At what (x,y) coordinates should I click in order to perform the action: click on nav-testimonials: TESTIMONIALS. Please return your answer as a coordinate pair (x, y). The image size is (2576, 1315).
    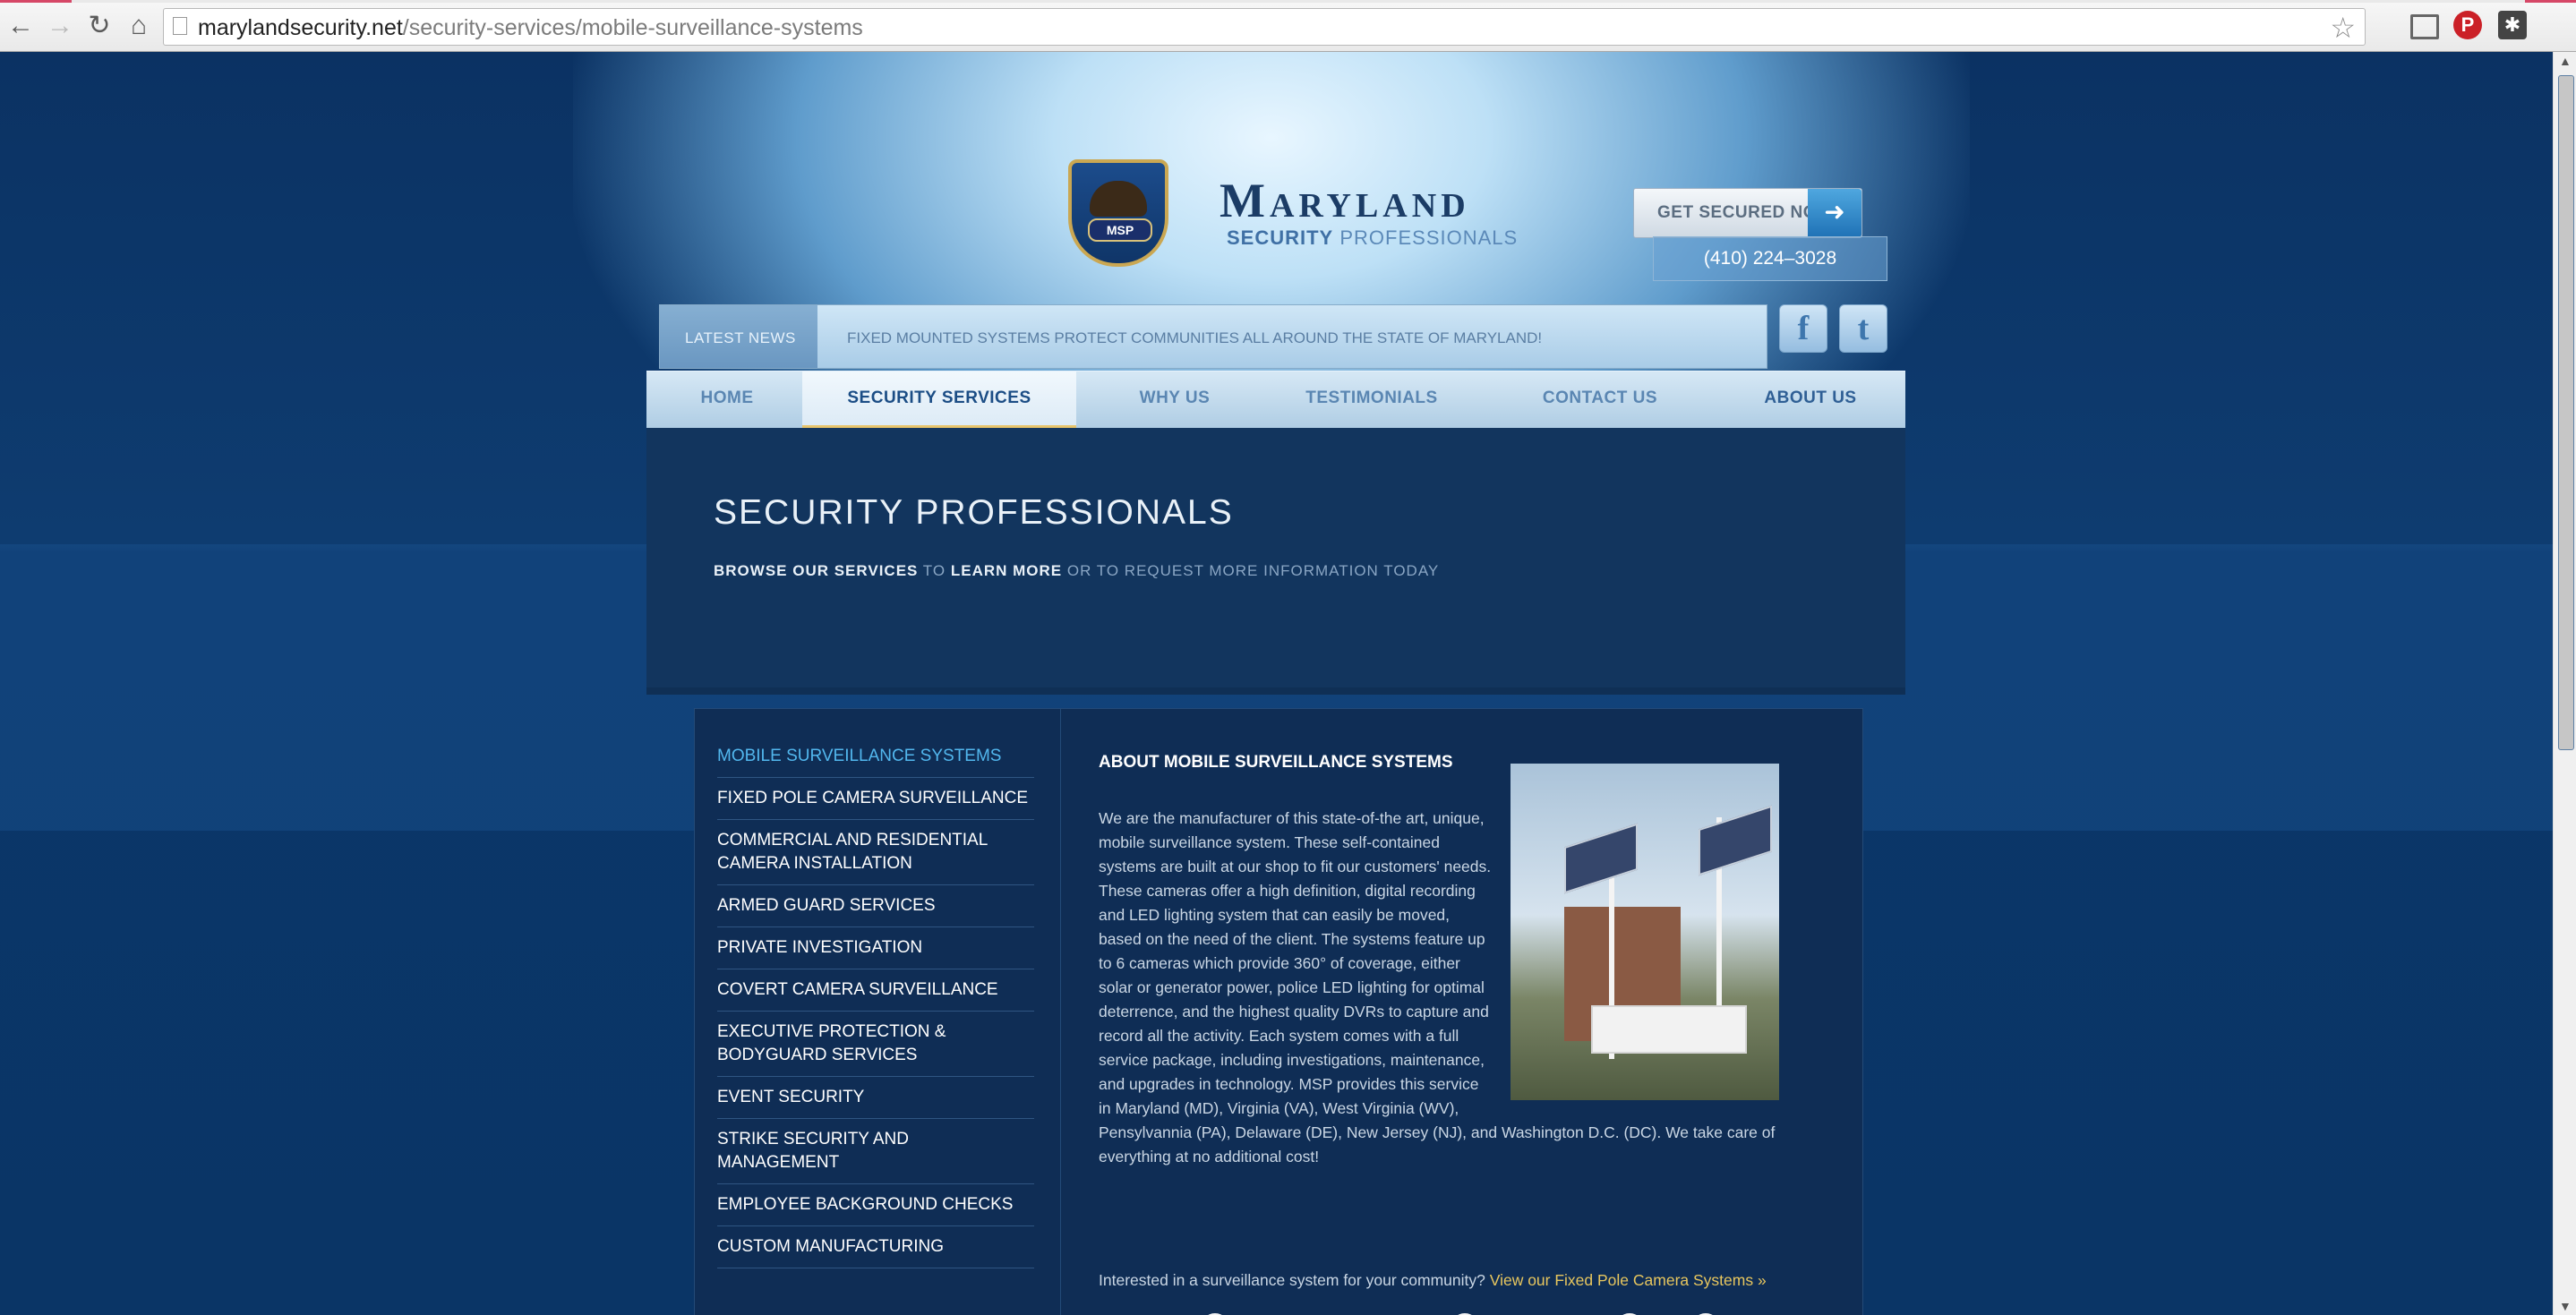
    Looking at the image, I should click on (1372, 400).